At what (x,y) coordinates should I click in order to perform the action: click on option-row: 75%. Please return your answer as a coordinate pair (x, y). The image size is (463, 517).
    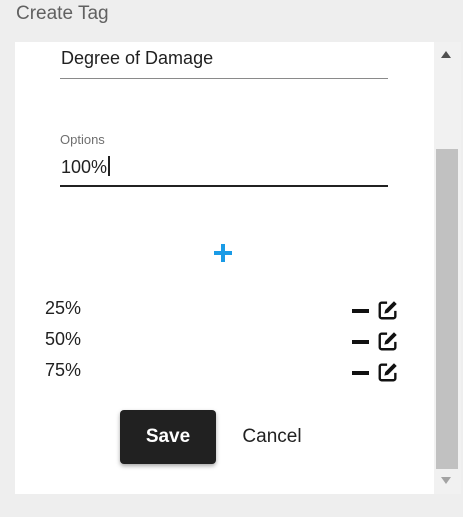
    Looking at the image, I should click on (225, 372).